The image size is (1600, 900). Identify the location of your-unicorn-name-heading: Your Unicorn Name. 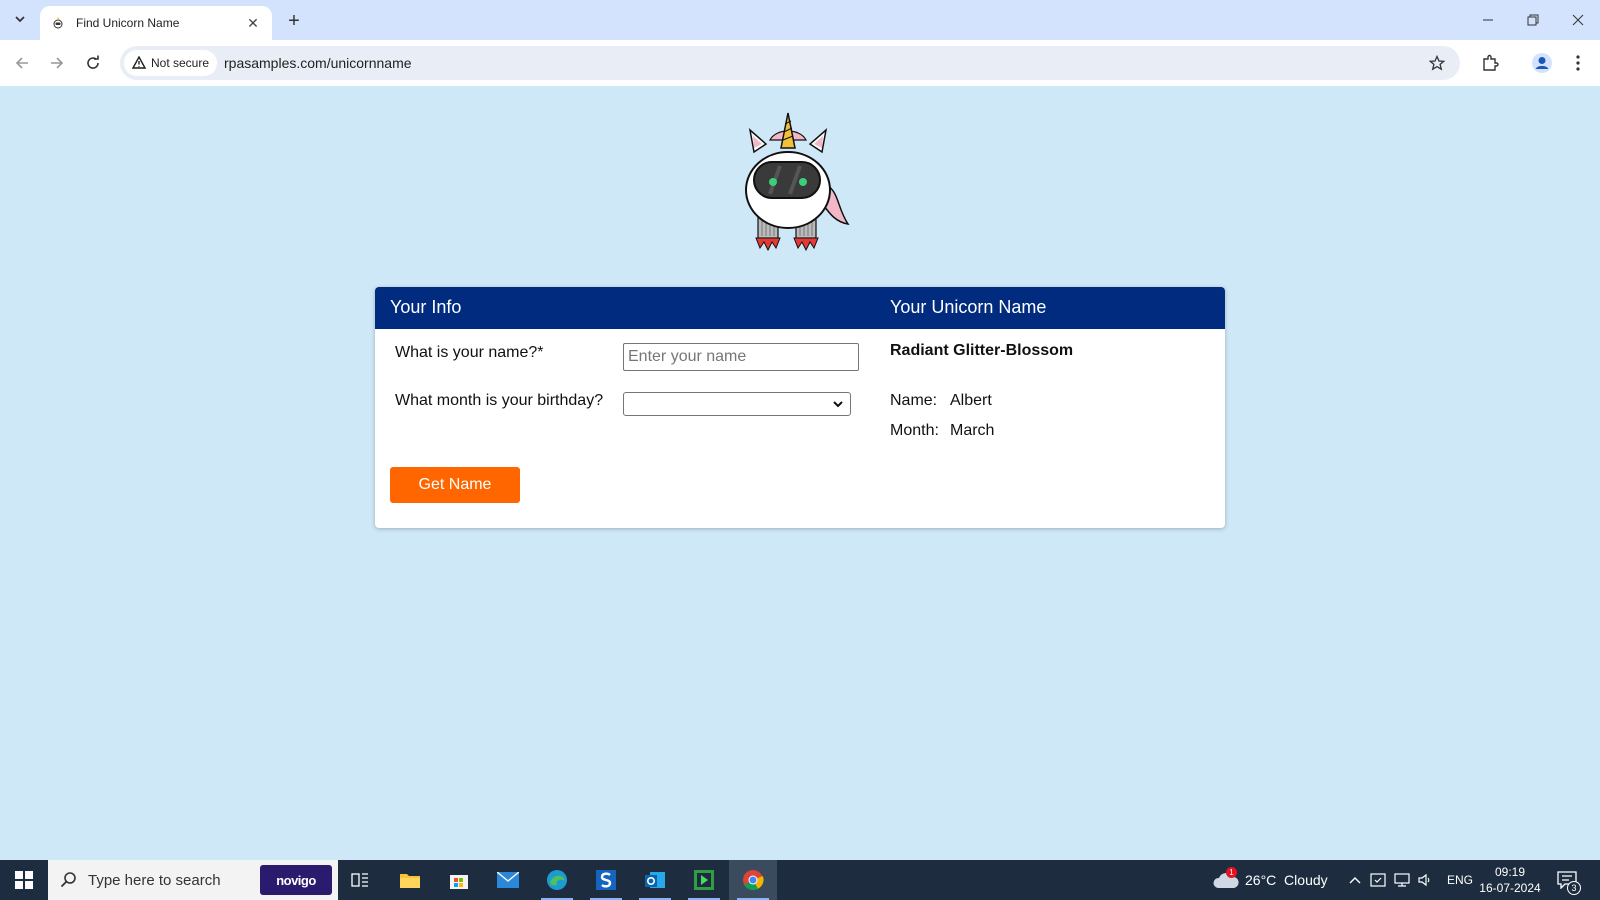
(968, 307).